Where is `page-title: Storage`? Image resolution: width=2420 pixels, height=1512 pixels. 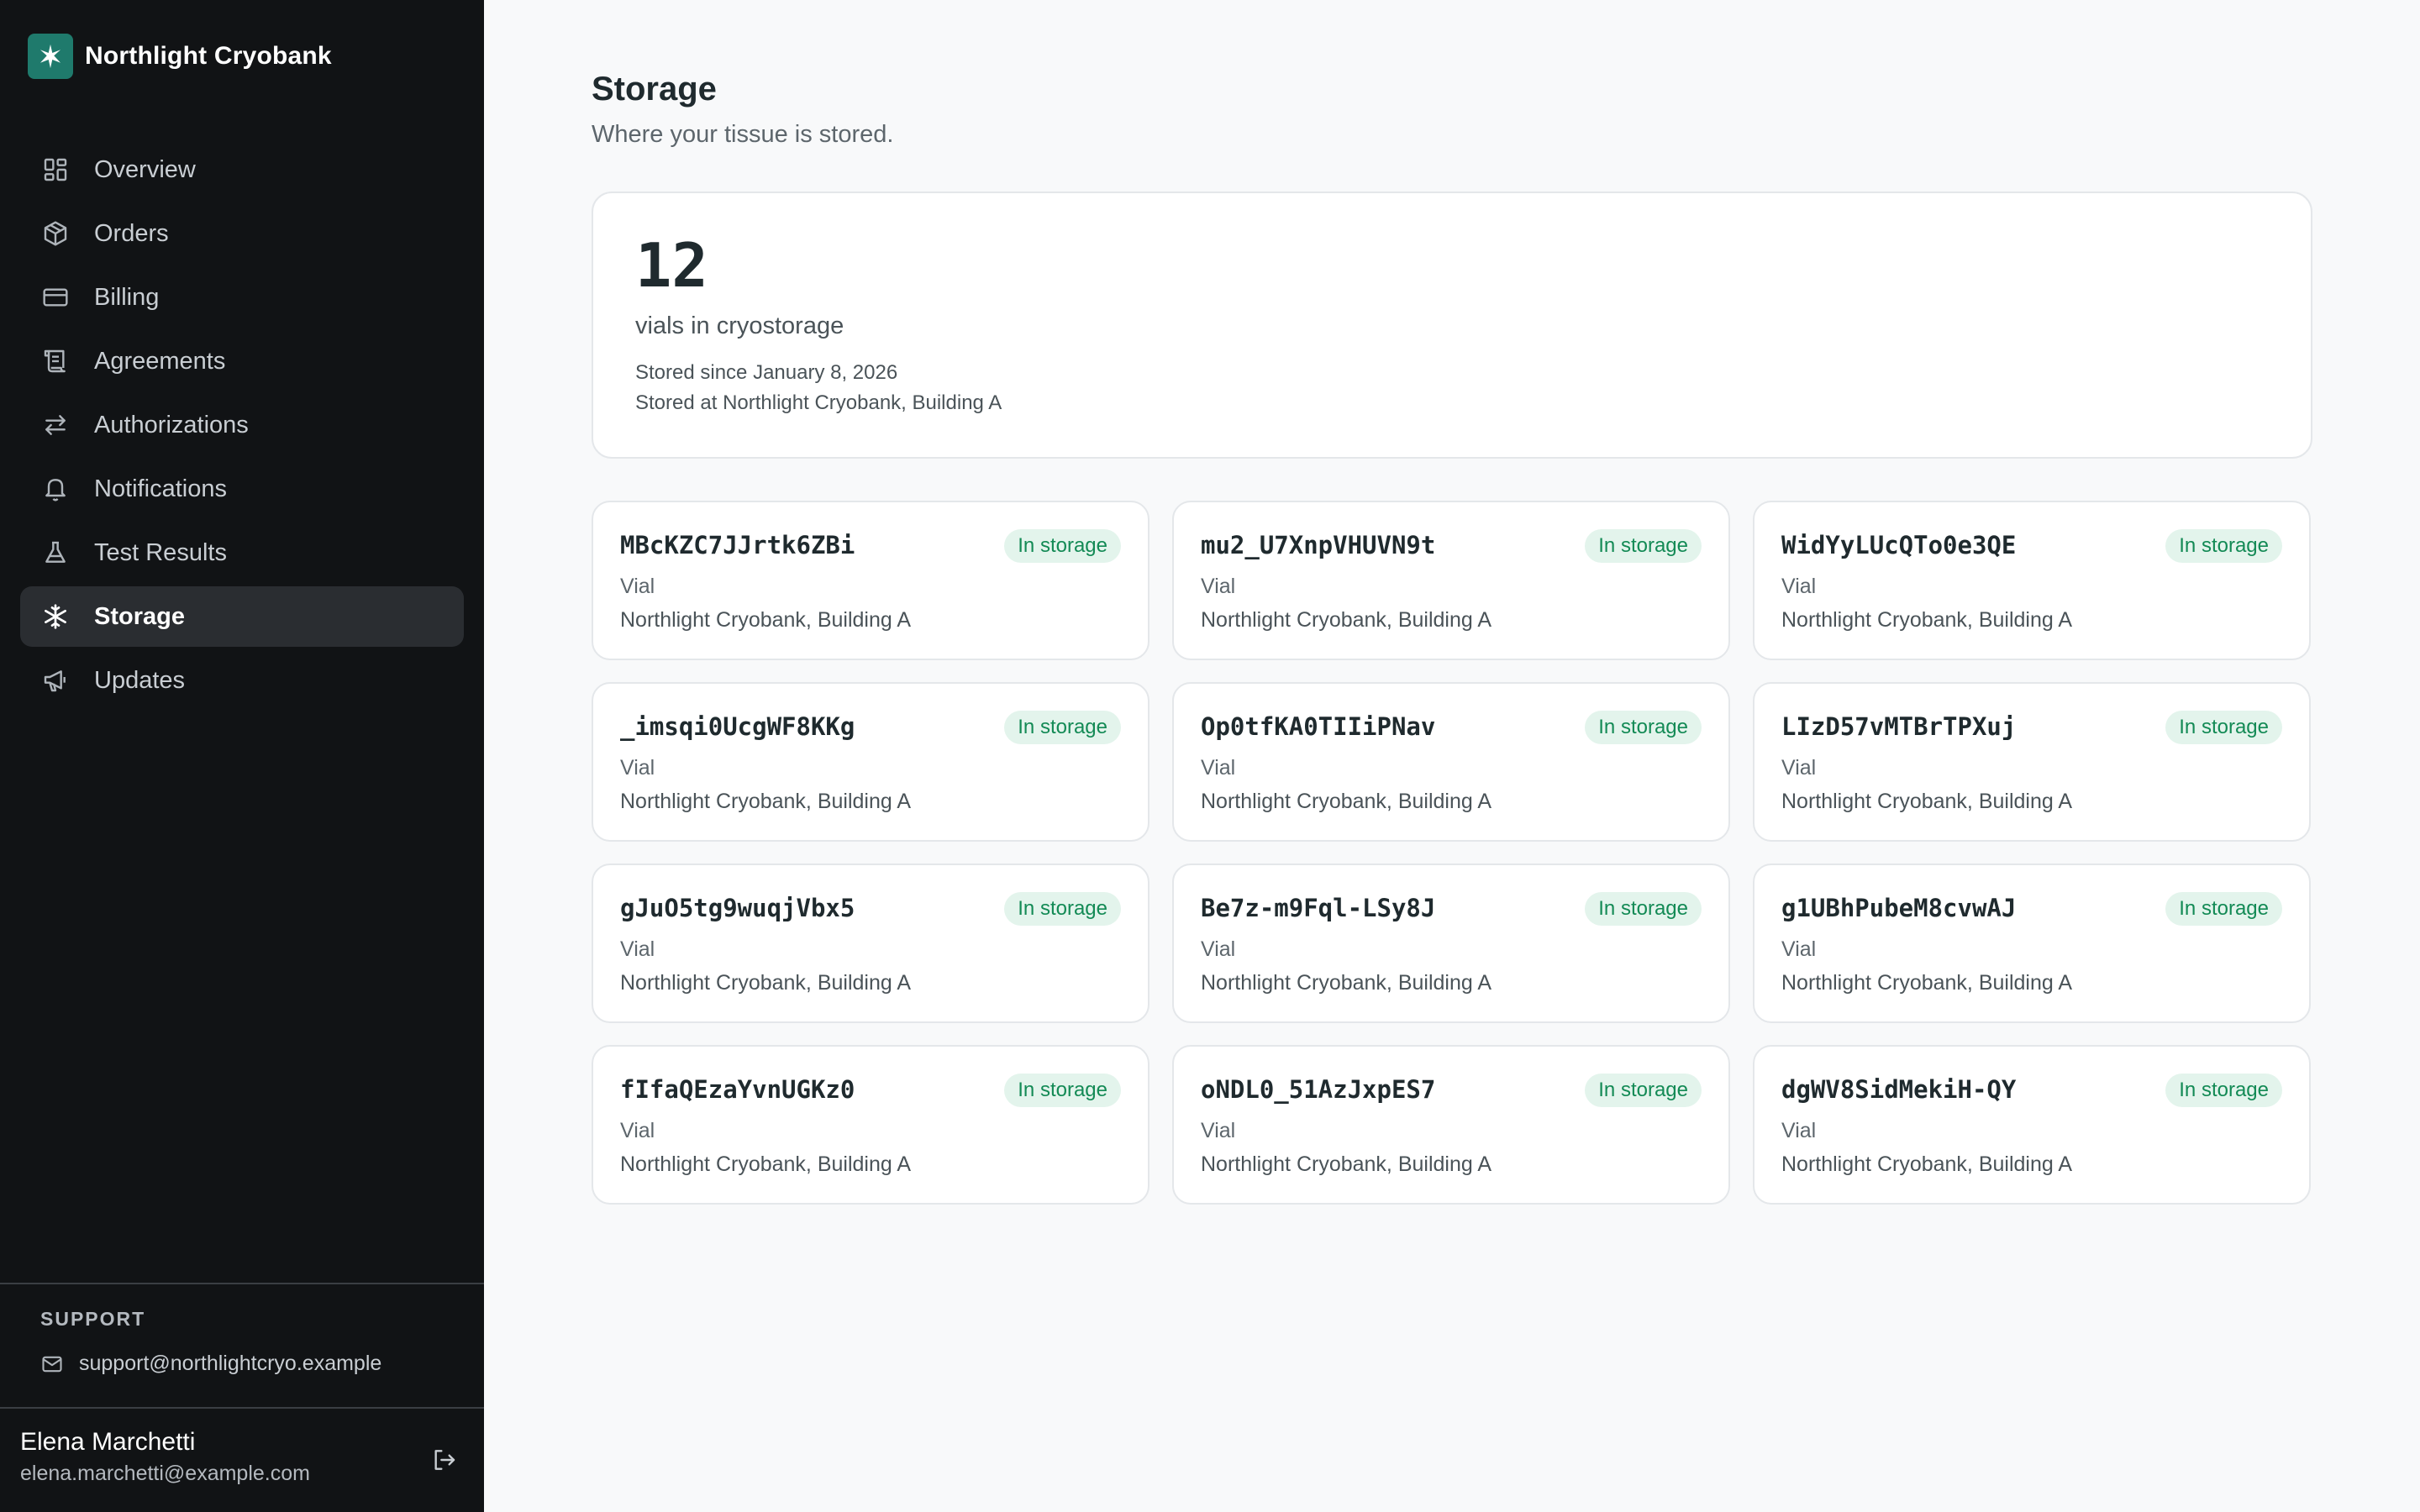
page-title: Storage is located at coordinates (654, 89).